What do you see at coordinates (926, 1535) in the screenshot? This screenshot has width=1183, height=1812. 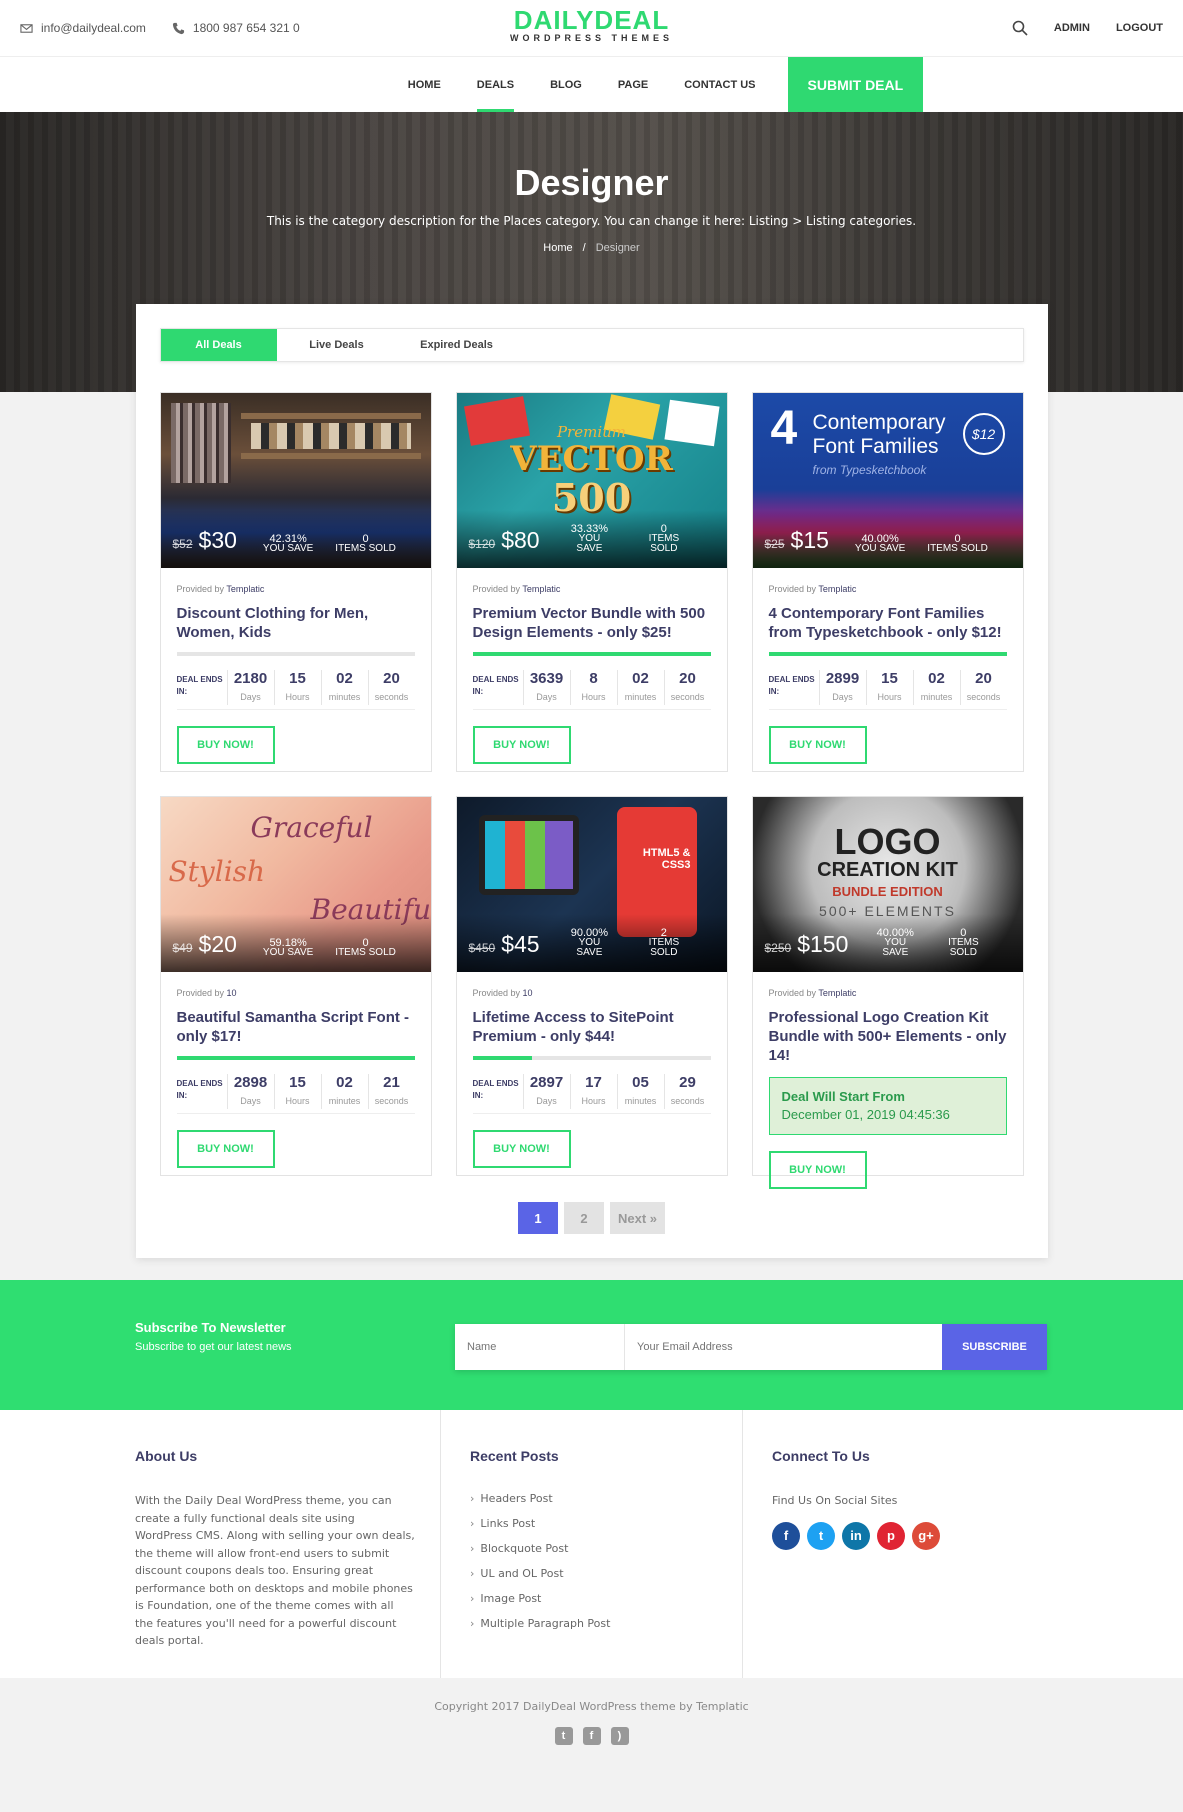 I see `googleplus-icon: g+` at bounding box center [926, 1535].